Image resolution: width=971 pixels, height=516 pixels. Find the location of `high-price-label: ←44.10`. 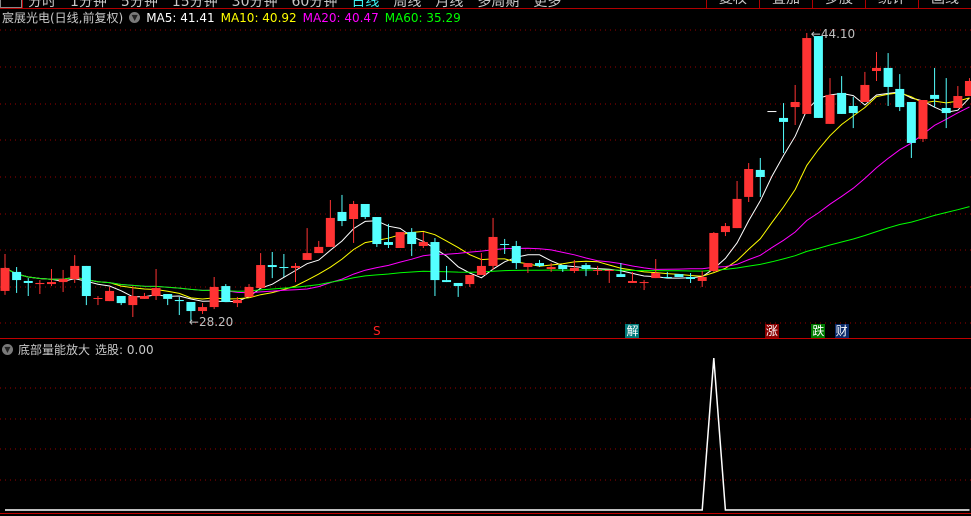

high-price-label: ←44.10 is located at coordinates (833, 34).